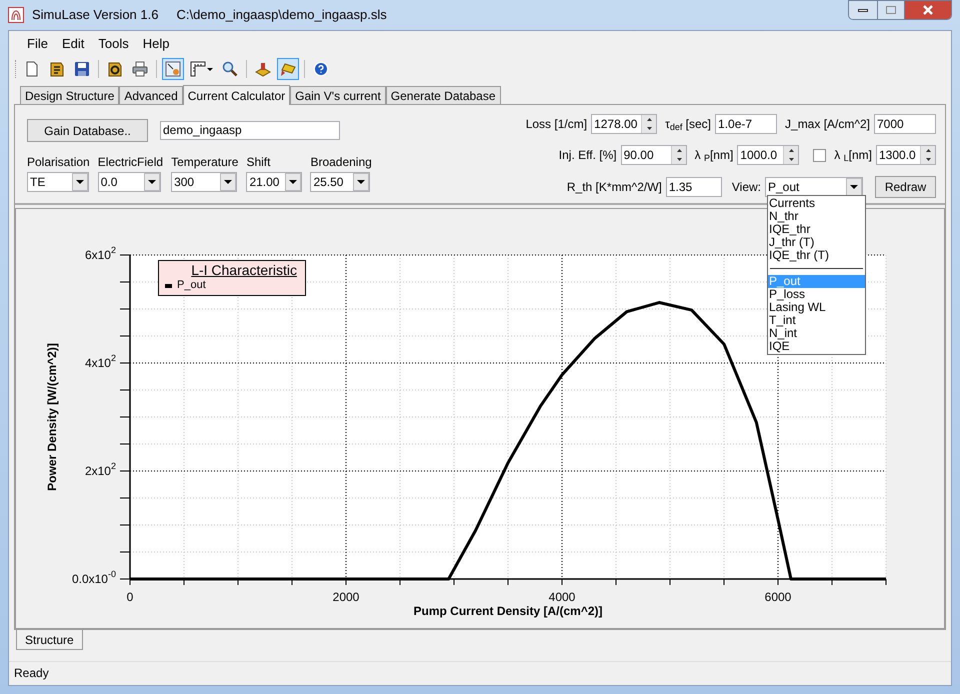 Image resolution: width=960 pixels, height=694 pixels. What do you see at coordinates (688, 124) in the screenshot?
I see `parameter-label: τ$_{def}$ [sec]` at bounding box center [688, 124].